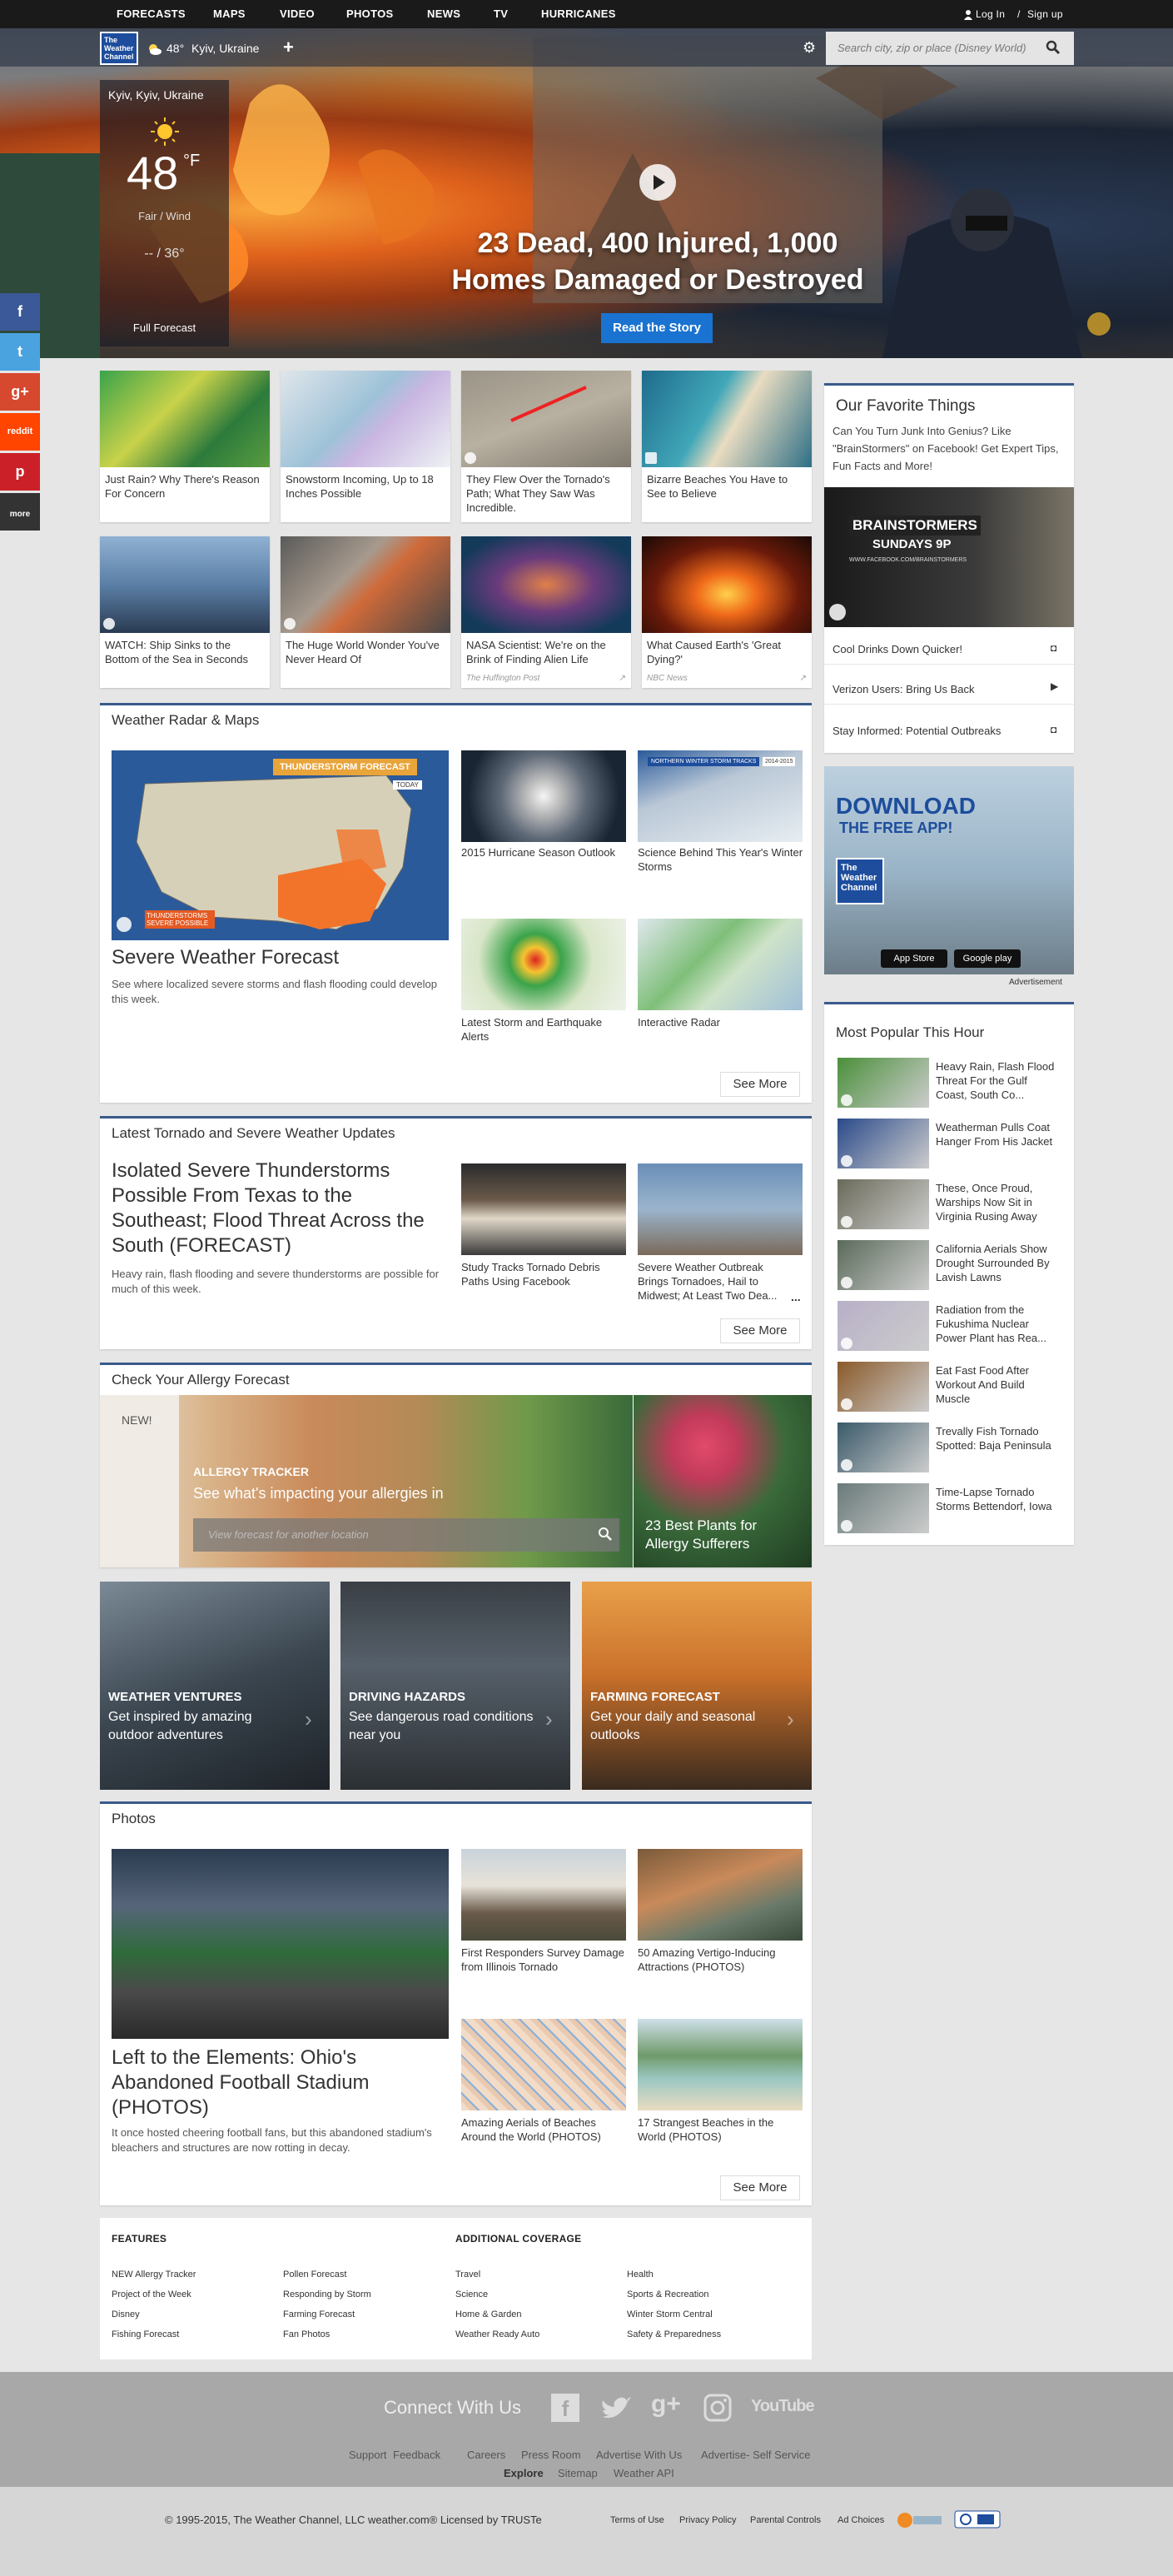  What do you see at coordinates (281, 1944) in the screenshot?
I see `stadium-photo` at bounding box center [281, 1944].